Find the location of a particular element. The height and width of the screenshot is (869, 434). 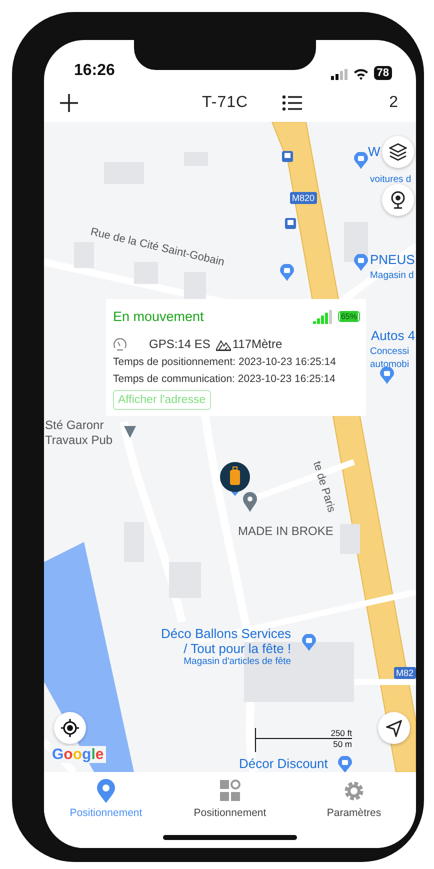

map-scale-bar: 250 ft 50 m is located at coordinates (303, 740).